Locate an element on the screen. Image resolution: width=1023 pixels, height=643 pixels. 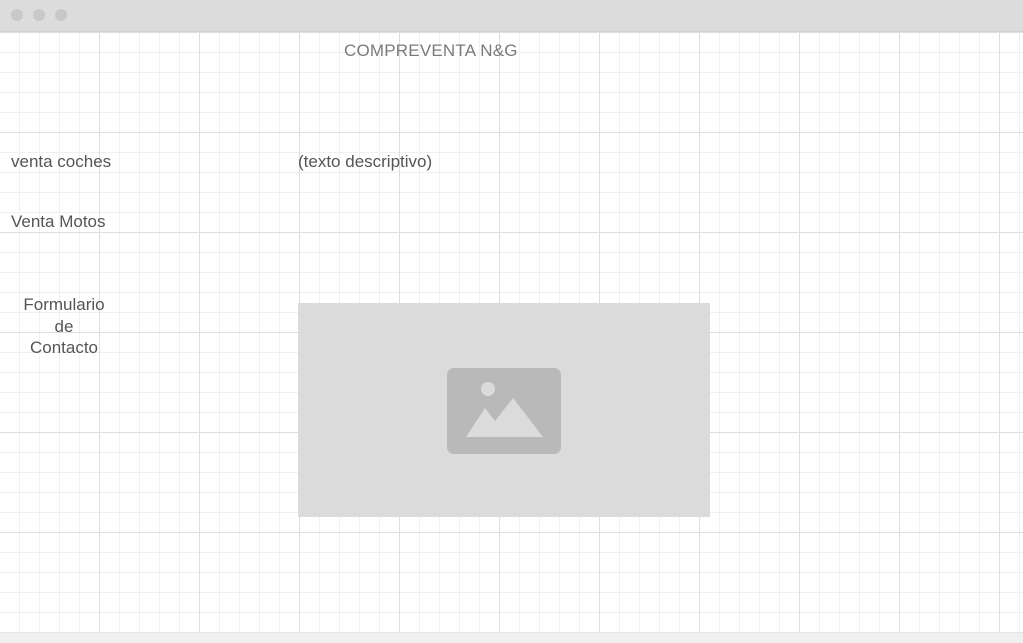
close-window-dot-icon is located at coordinates (17, 15).